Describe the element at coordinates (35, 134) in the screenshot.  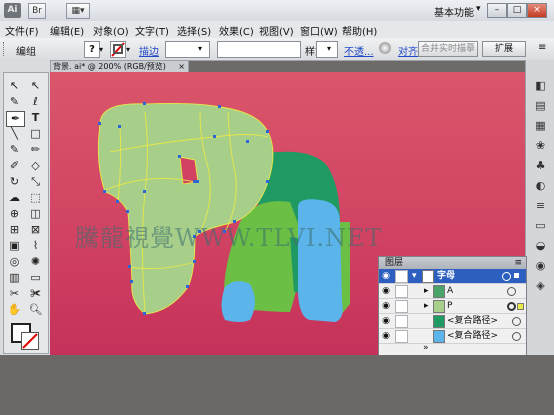
I see `rectangle-tool-icon: □` at that location.